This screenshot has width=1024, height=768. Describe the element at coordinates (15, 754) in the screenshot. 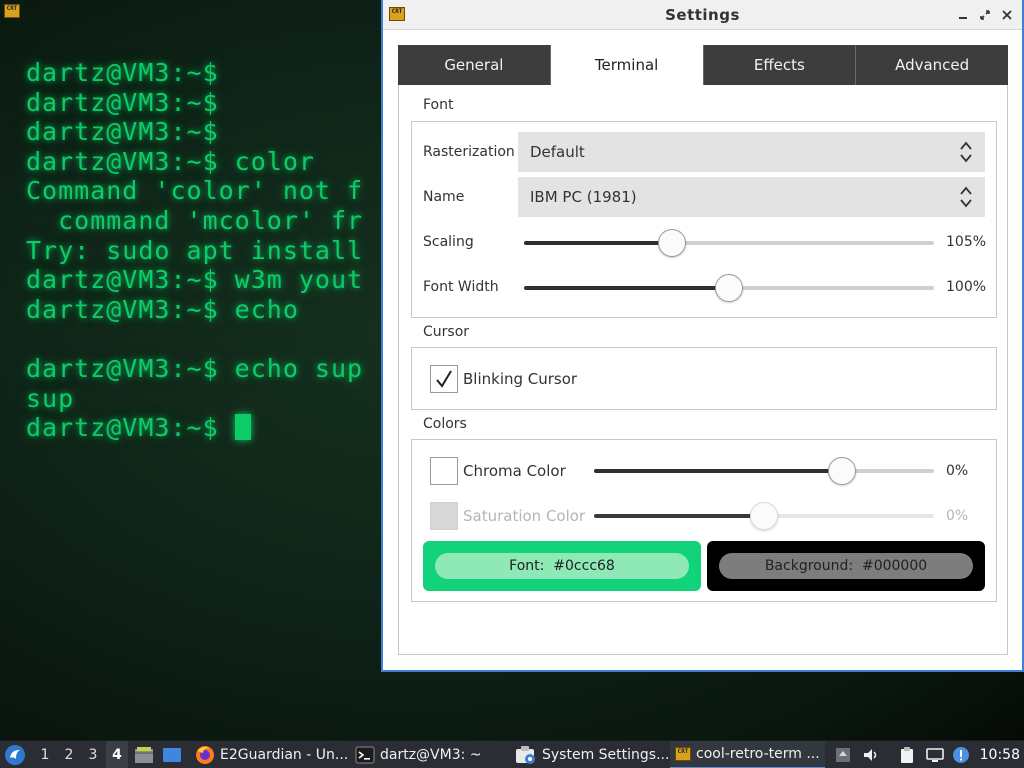

I see `start-menu-button` at that location.